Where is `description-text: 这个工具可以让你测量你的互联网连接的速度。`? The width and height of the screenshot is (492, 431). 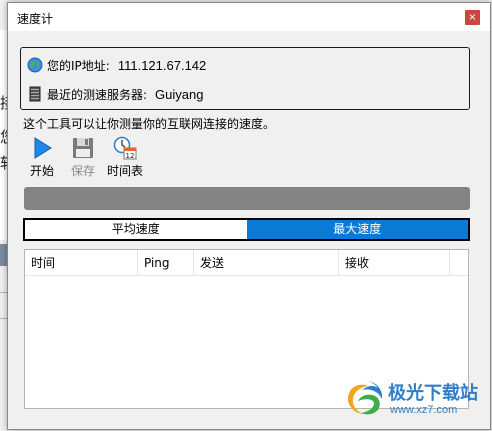 description-text: 这个工具可以让你测量你的互联网连接的速度。 is located at coordinates (149, 124).